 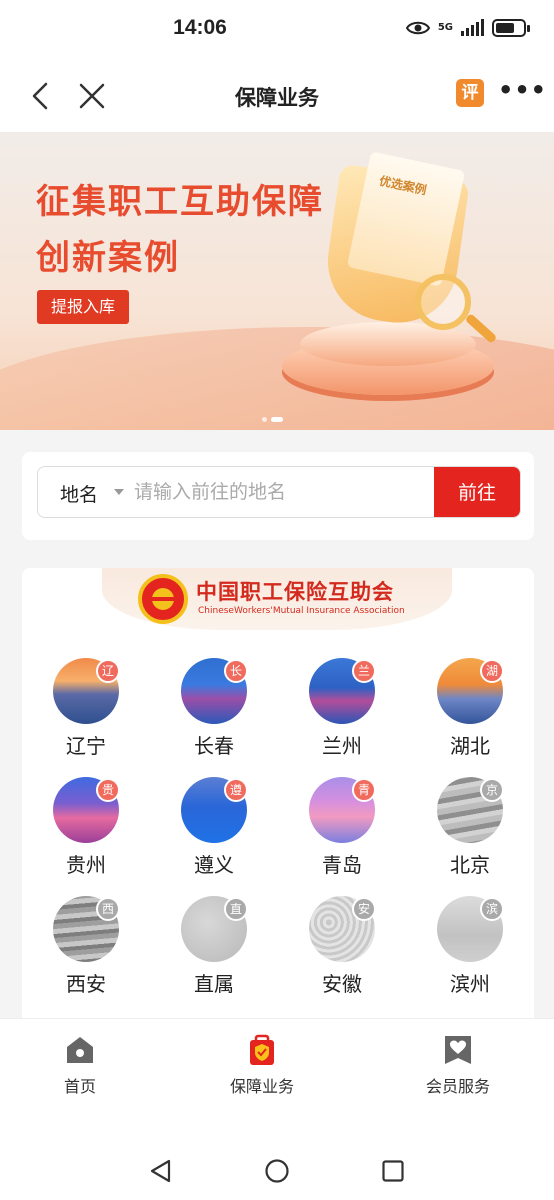 I want to click on signal-icon, so click(x=472, y=27).